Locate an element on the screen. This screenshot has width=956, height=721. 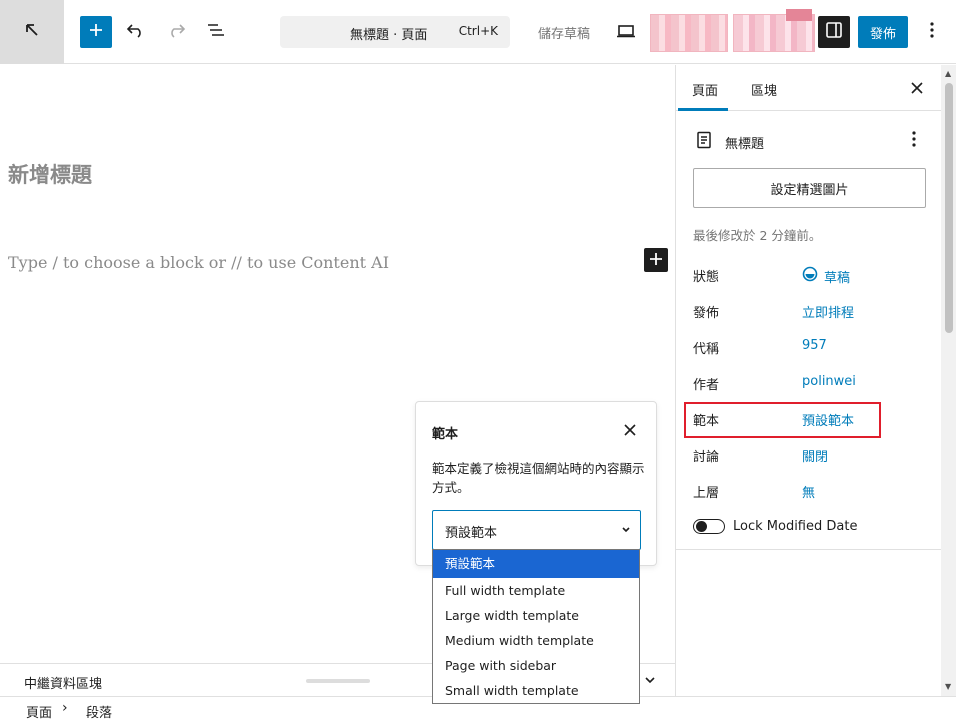
redo-button is located at coordinates (176, 32).